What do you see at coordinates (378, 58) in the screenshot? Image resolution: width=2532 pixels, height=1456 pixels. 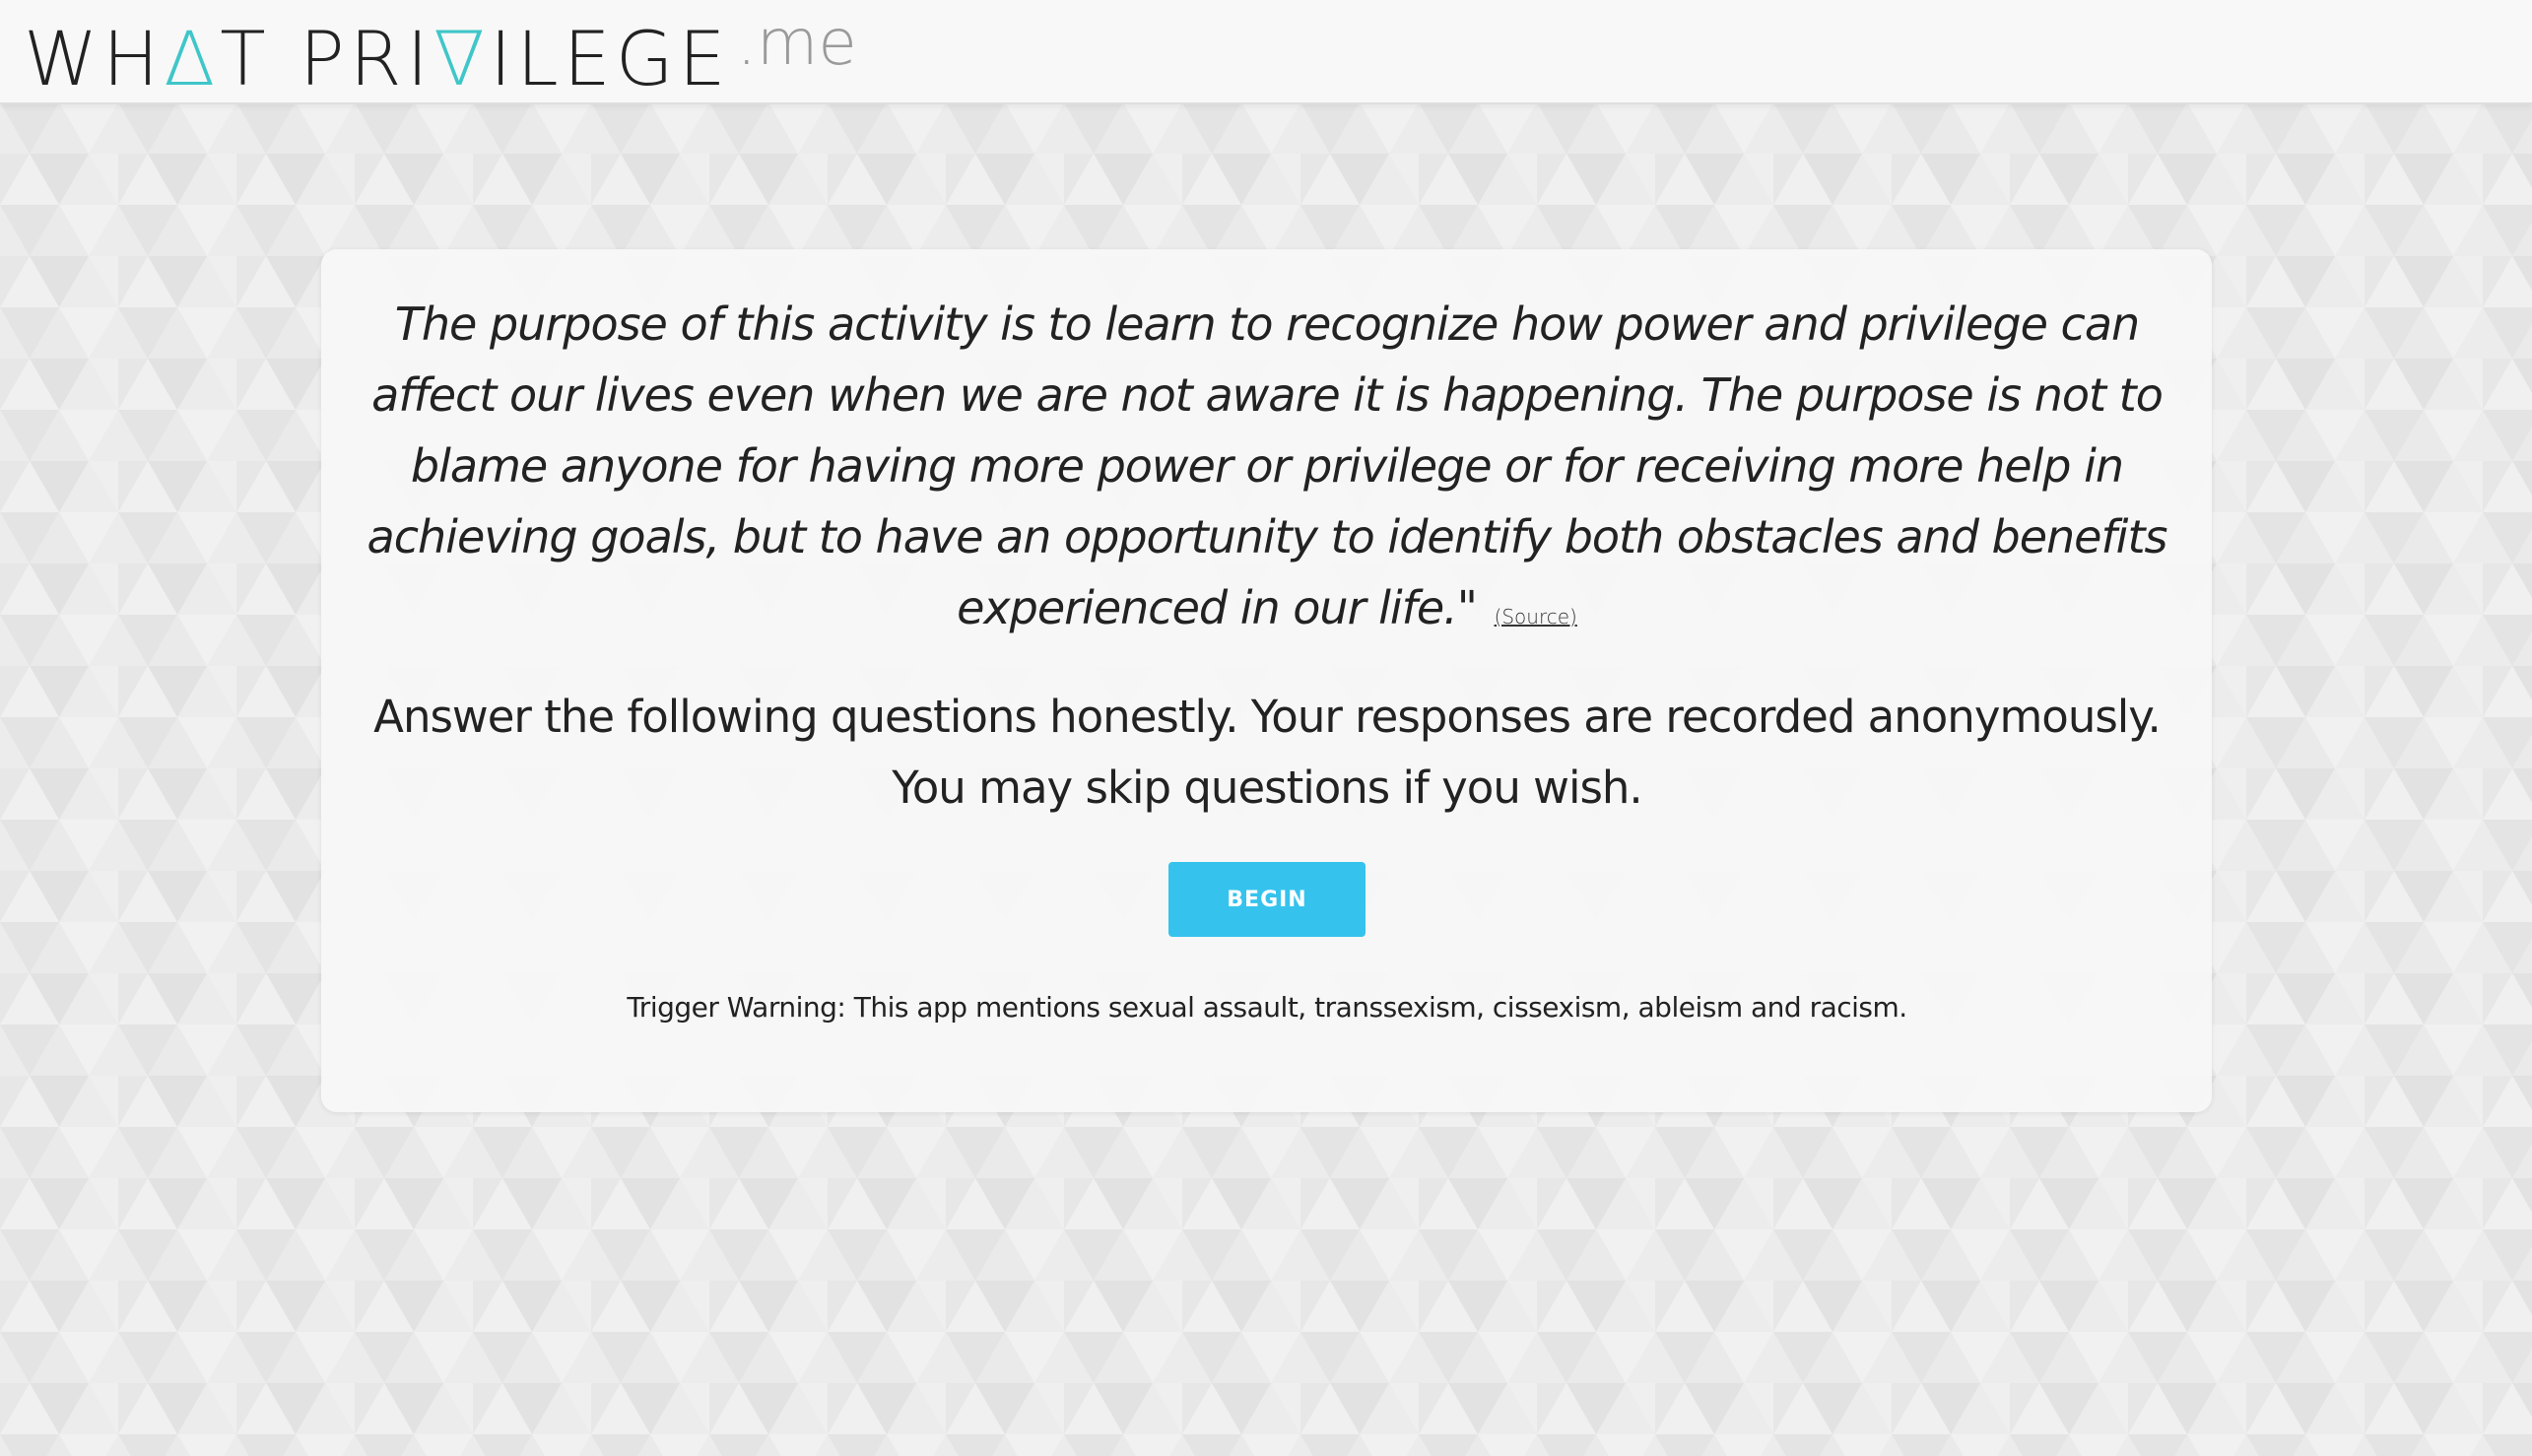 I see `logo-wordmark: WHΔT PRI∇ILEGE` at bounding box center [378, 58].